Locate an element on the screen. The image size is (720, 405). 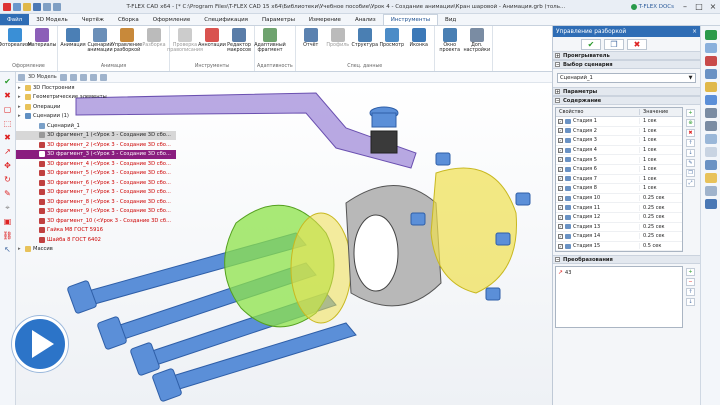
grid-icon is located at coordinates (710, 191).